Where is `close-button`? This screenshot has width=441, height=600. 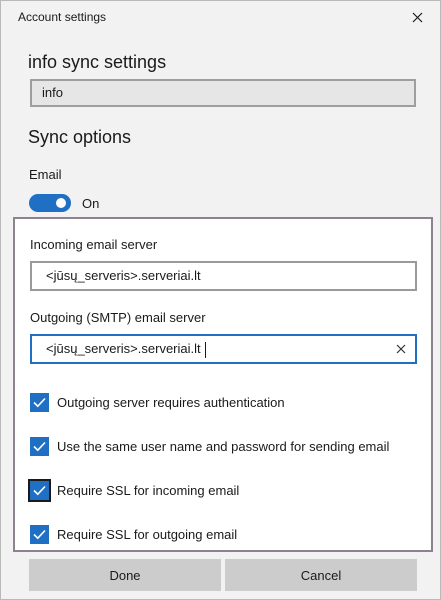 close-button is located at coordinates (417, 17).